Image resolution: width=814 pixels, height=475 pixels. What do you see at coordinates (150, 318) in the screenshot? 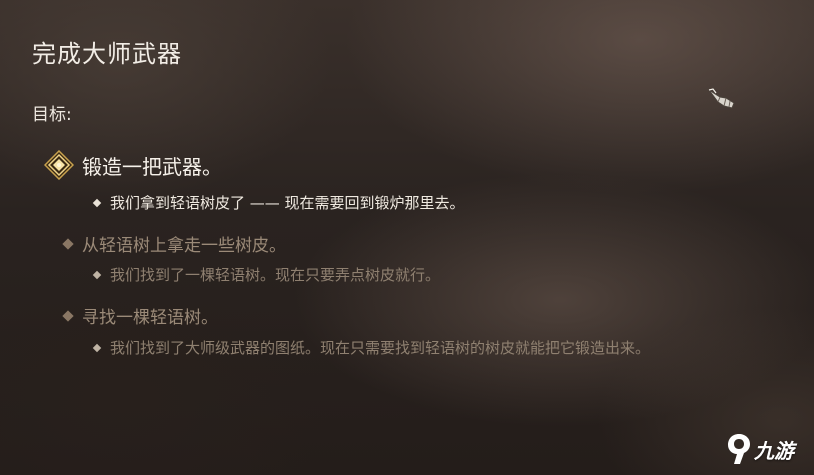
I see `objective-completed-2-text: 寻找一棵轻语树。` at bounding box center [150, 318].